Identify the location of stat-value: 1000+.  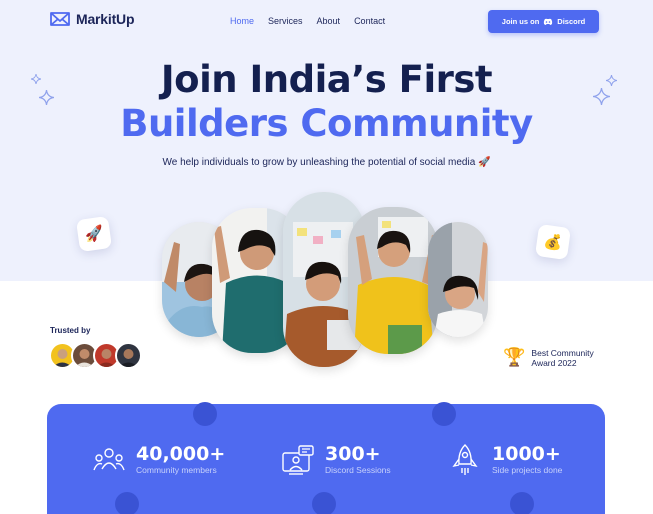
(526, 454).